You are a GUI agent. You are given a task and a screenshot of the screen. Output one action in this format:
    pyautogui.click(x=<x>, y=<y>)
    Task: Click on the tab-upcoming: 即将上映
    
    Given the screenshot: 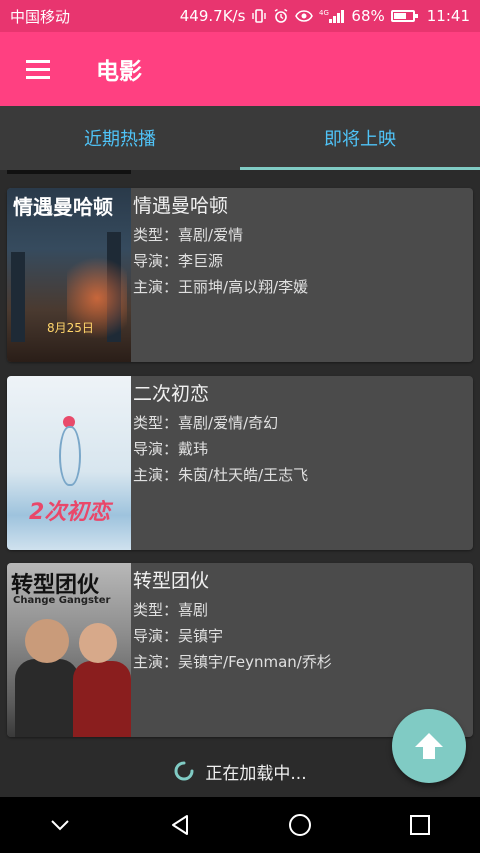 What is the action you would take?
    pyautogui.click(x=360, y=138)
    